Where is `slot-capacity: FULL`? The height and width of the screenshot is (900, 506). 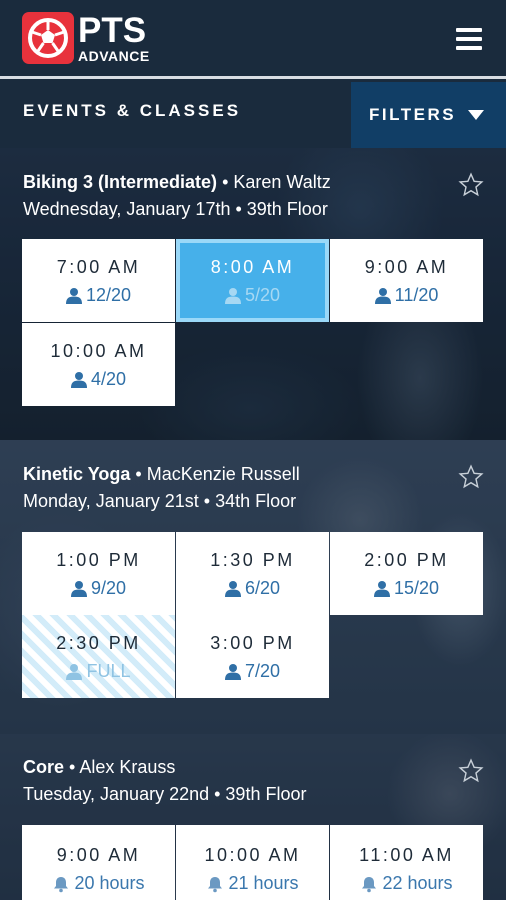
slot-capacity: FULL is located at coordinates (108, 671).